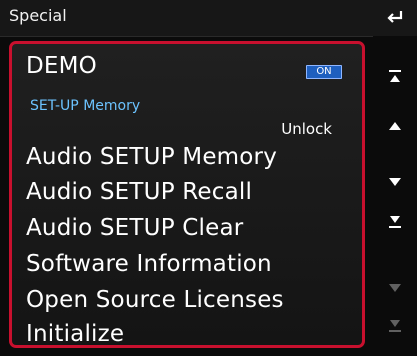  What do you see at coordinates (85, 106) in the screenshot?
I see `setup-memory-section-label: SET-UP Memory` at bounding box center [85, 106].